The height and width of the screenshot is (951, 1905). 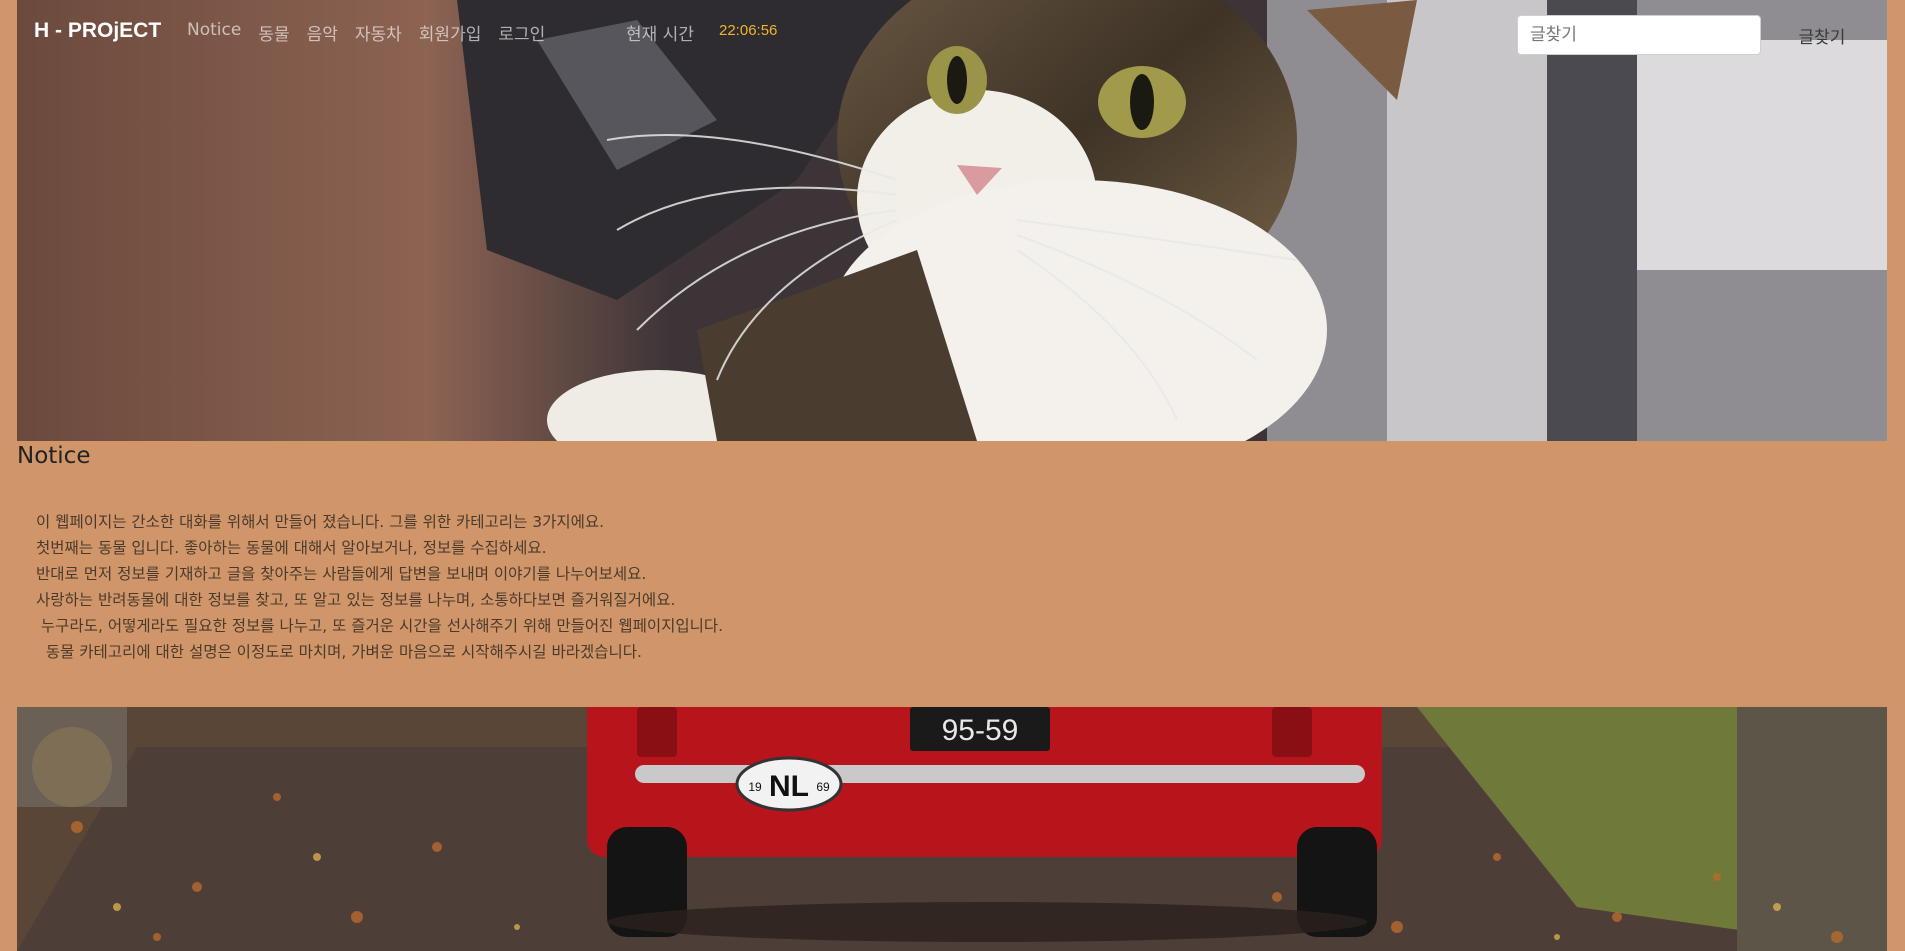 I want to click on notice-title: Notice, so click(x=54, y=456).